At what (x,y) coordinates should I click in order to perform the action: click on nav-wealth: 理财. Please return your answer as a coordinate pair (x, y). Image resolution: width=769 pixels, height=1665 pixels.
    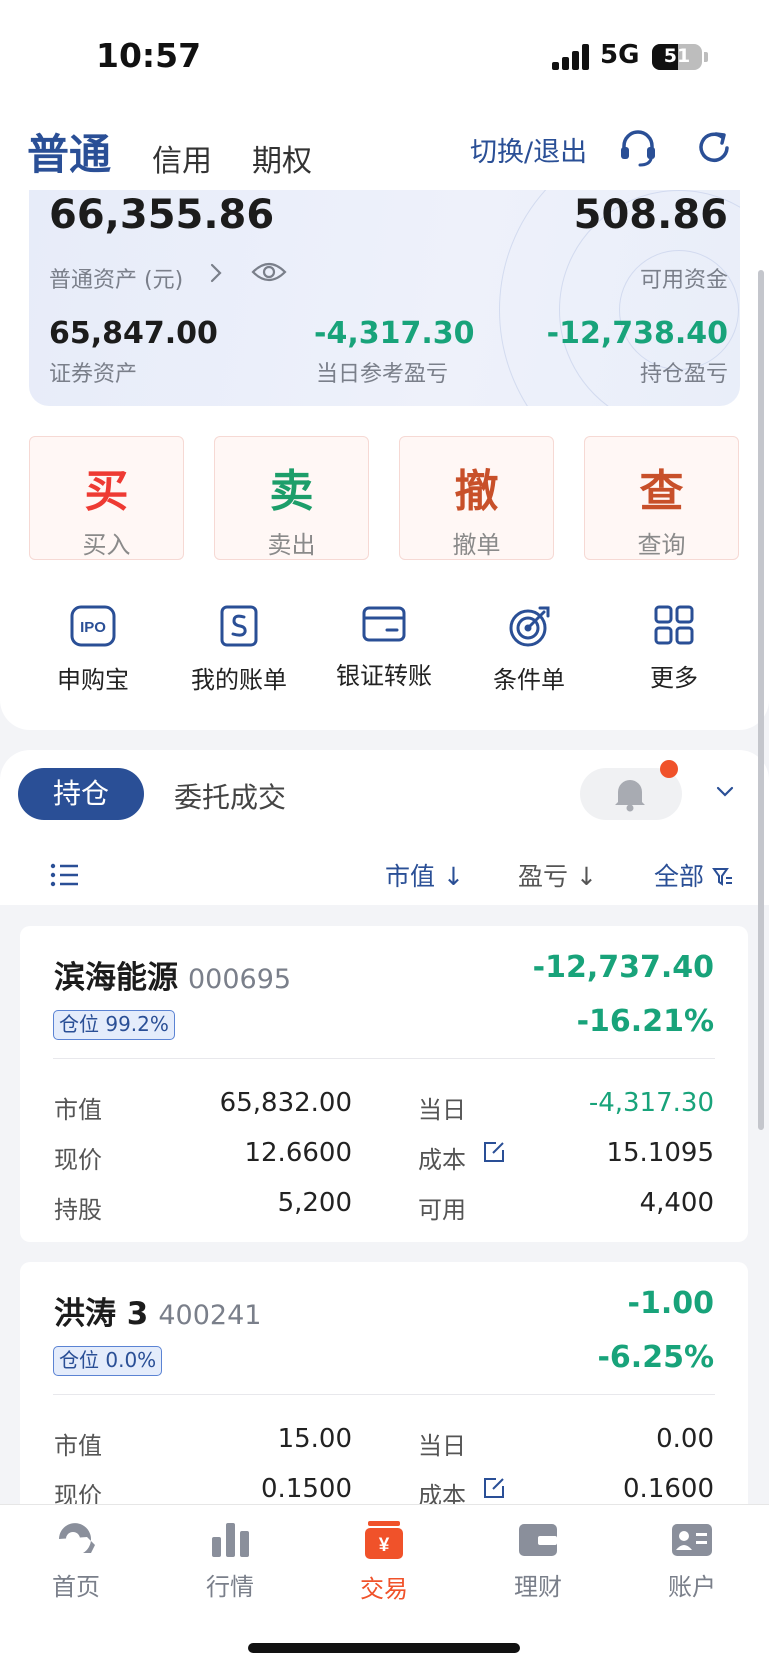
    Looking at the image, I should click on (538, 1560).